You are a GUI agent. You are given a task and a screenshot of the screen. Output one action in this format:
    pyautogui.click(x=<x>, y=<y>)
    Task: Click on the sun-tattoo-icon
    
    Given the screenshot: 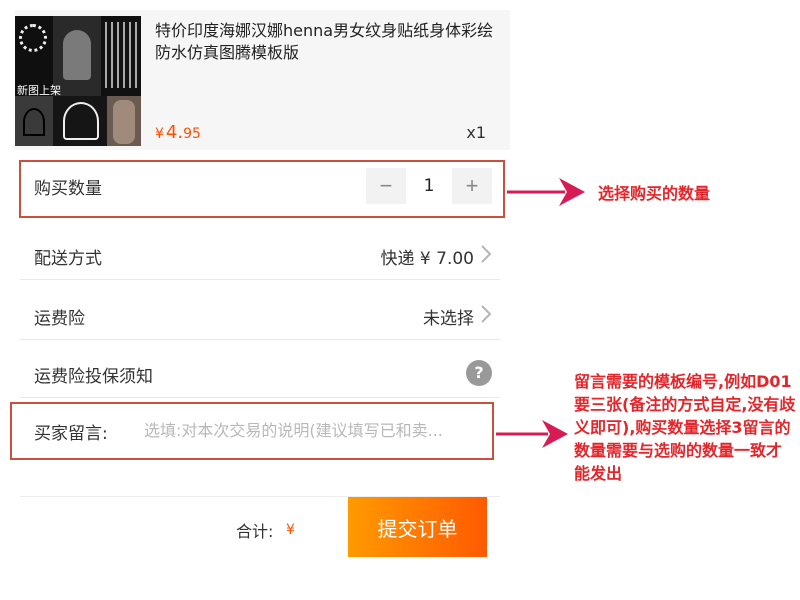 What is the action you would take?
    pyautogui.click(x=33, y=38)
    